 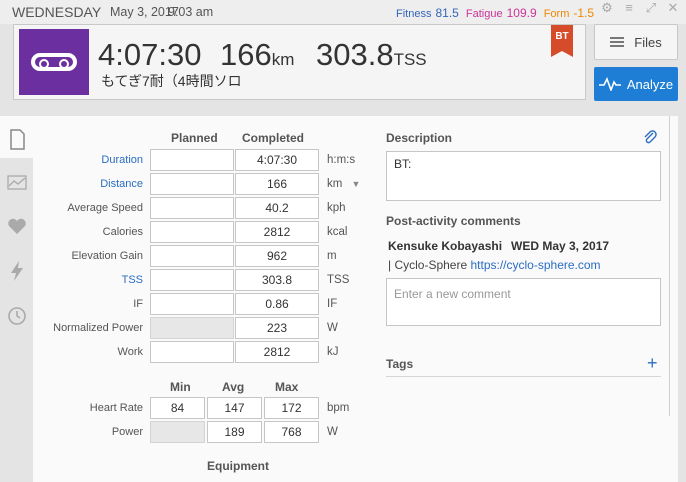 I want to click on scrollbar-track, so click(x=669, y=266).